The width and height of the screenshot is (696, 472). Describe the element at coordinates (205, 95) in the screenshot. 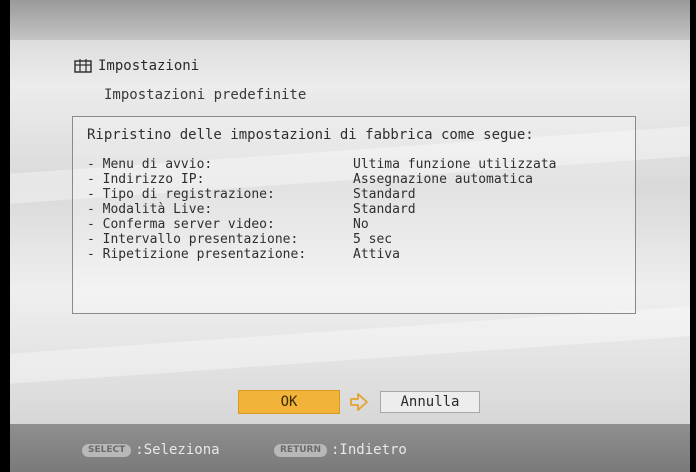

I see `page-subtitle: Impostazioni predefinite` at that location.